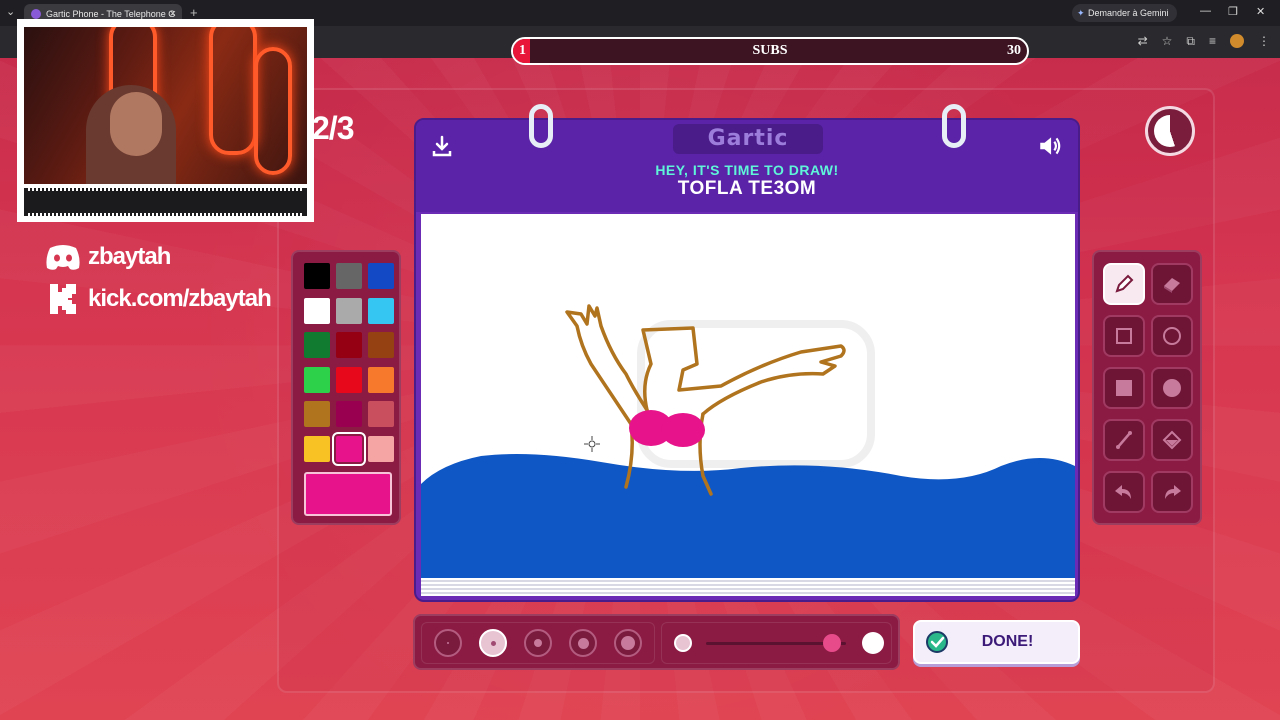 This screenshot has height=720, width=1280. What do you see at coordinates (333, 128) in the screenshot?
I see `round-counter: 2/3` at bounding box center [333, 128].